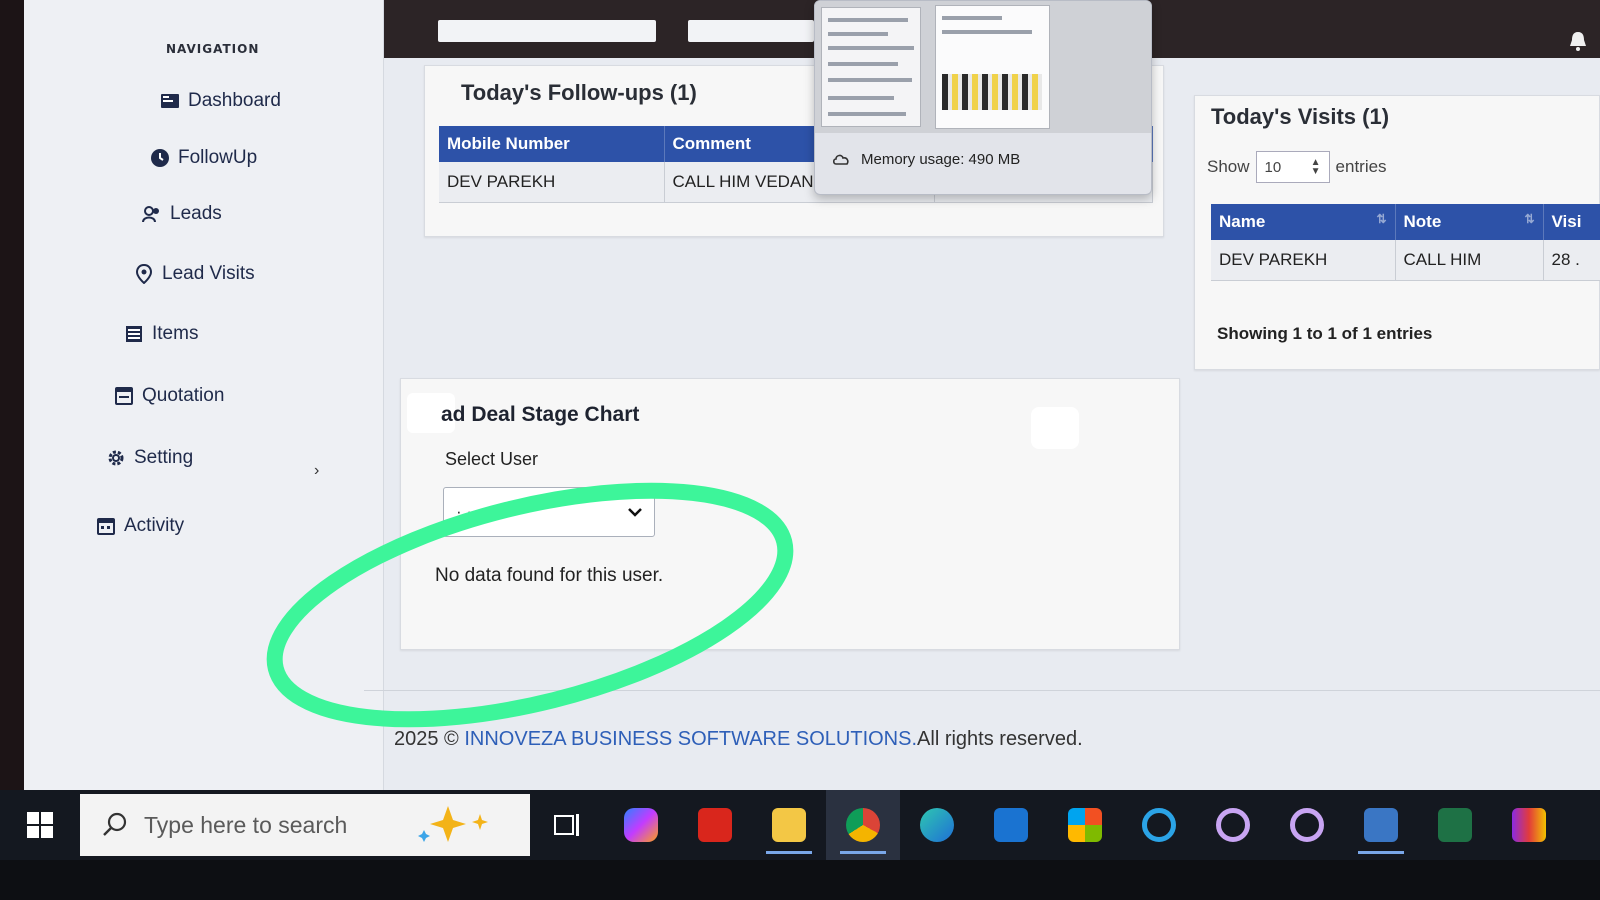  What do you see at coordinates (218, 157) in the screenshot?
I see `sidebar-item-label: FollowUp` at bounding box center [218, 157].